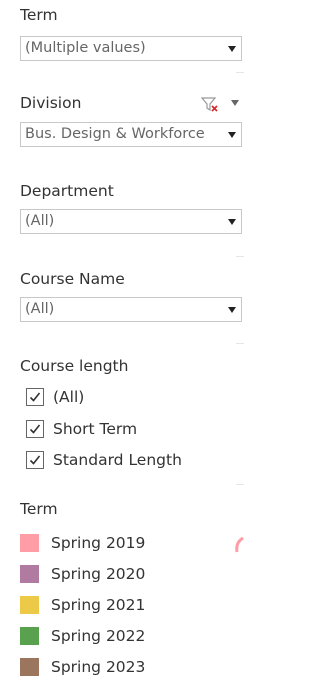  What do you see at coordinates (209, 105) in the screenshot?
I see `clear-filter-icon` at bounding box center [209, 105].